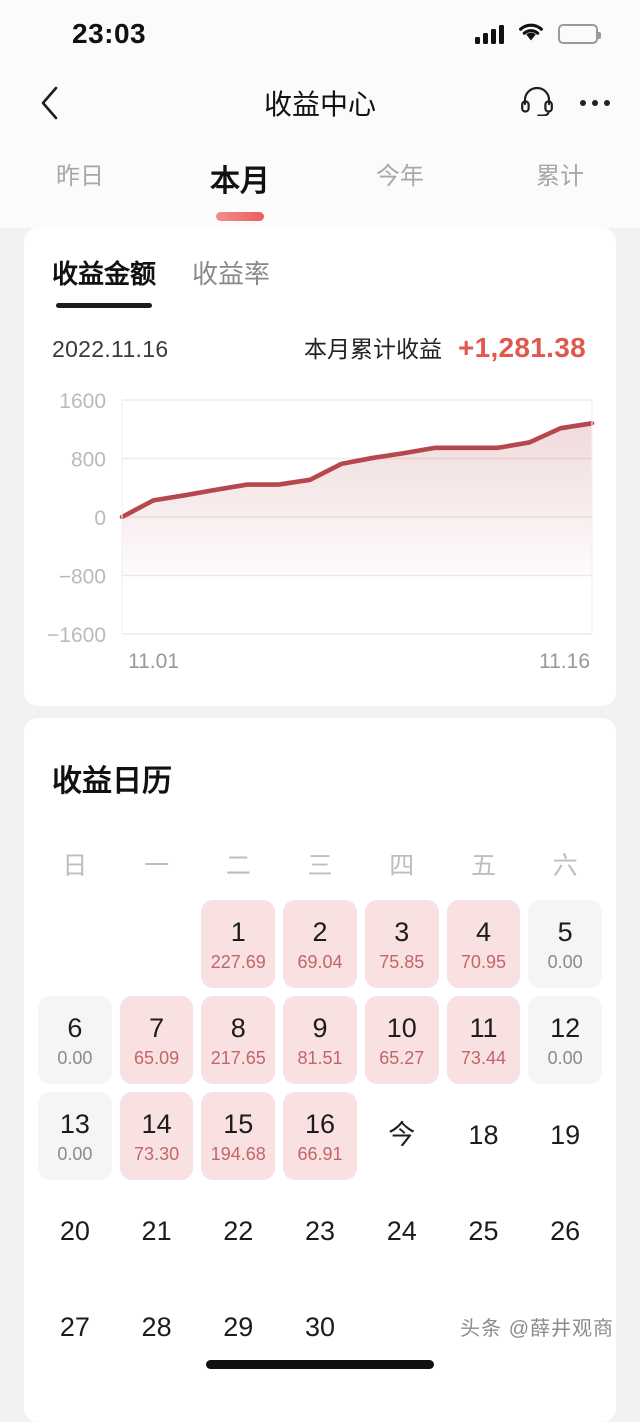 This screenshot has height=1422, width=640. I want to click on calendar-day-cell: 27, so click(75, 1328).